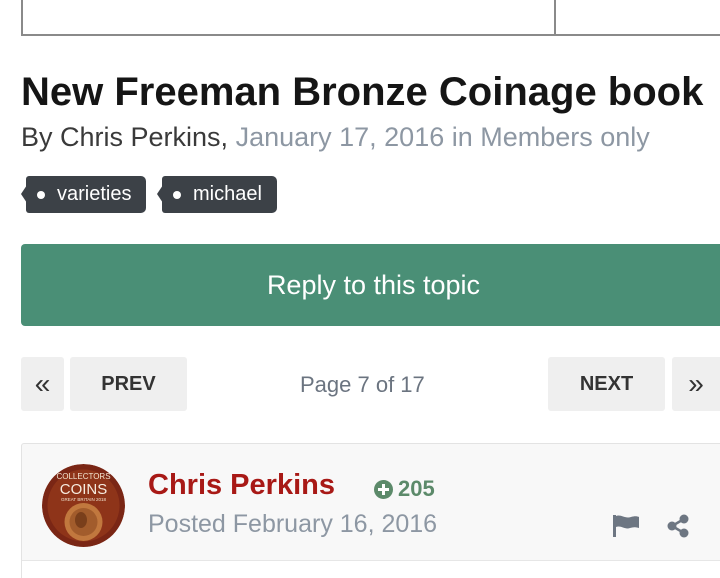  I want to click on post-date: Posted February 16, 2016, so click(292, 524).